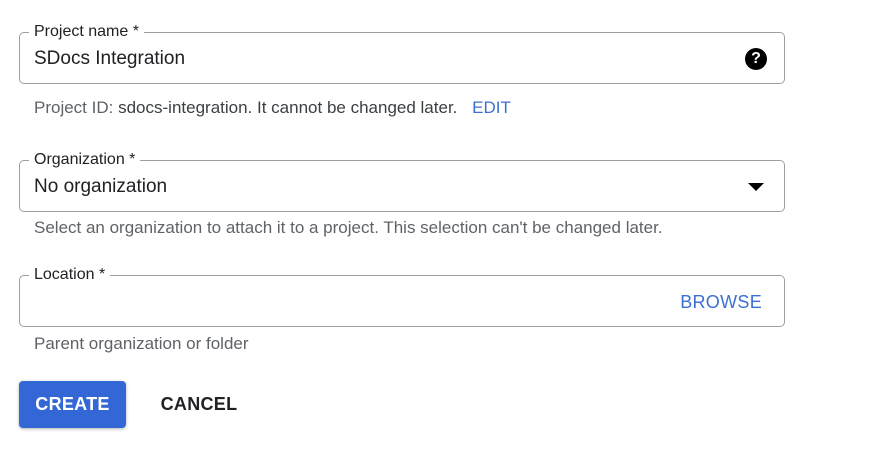 Image resolution: width=872 pixels, height=459 pixels. Describe the element at coordinates (101, 186) in the screenshot. I see `organization-value: No organization` at that location.